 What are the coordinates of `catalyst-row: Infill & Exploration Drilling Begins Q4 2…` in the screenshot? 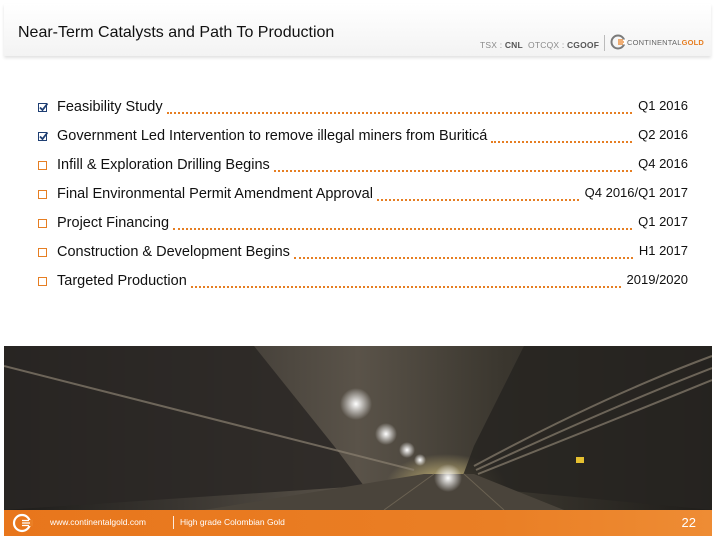 It's located at (364, 166).